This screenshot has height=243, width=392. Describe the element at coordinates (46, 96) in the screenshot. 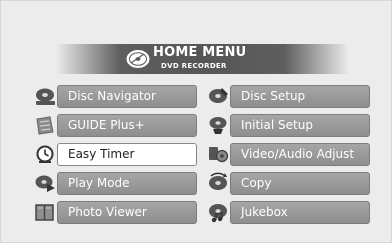

I see `disc-navigator-icon` at that location.